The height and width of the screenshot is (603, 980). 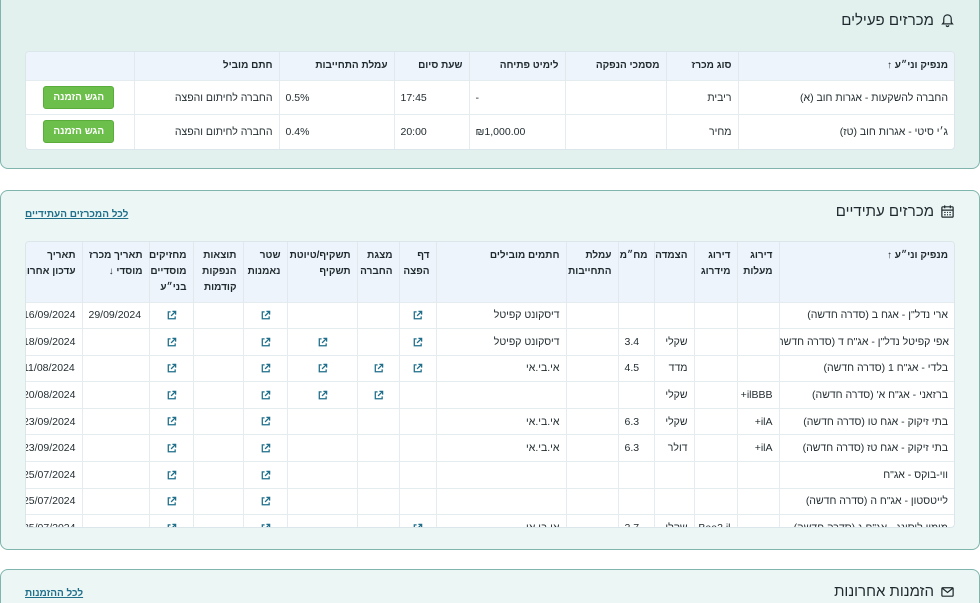 What do you see at coordinates (80, 66) in the screenshot?
I see `active-col-header` at bounding box center [80, 66].